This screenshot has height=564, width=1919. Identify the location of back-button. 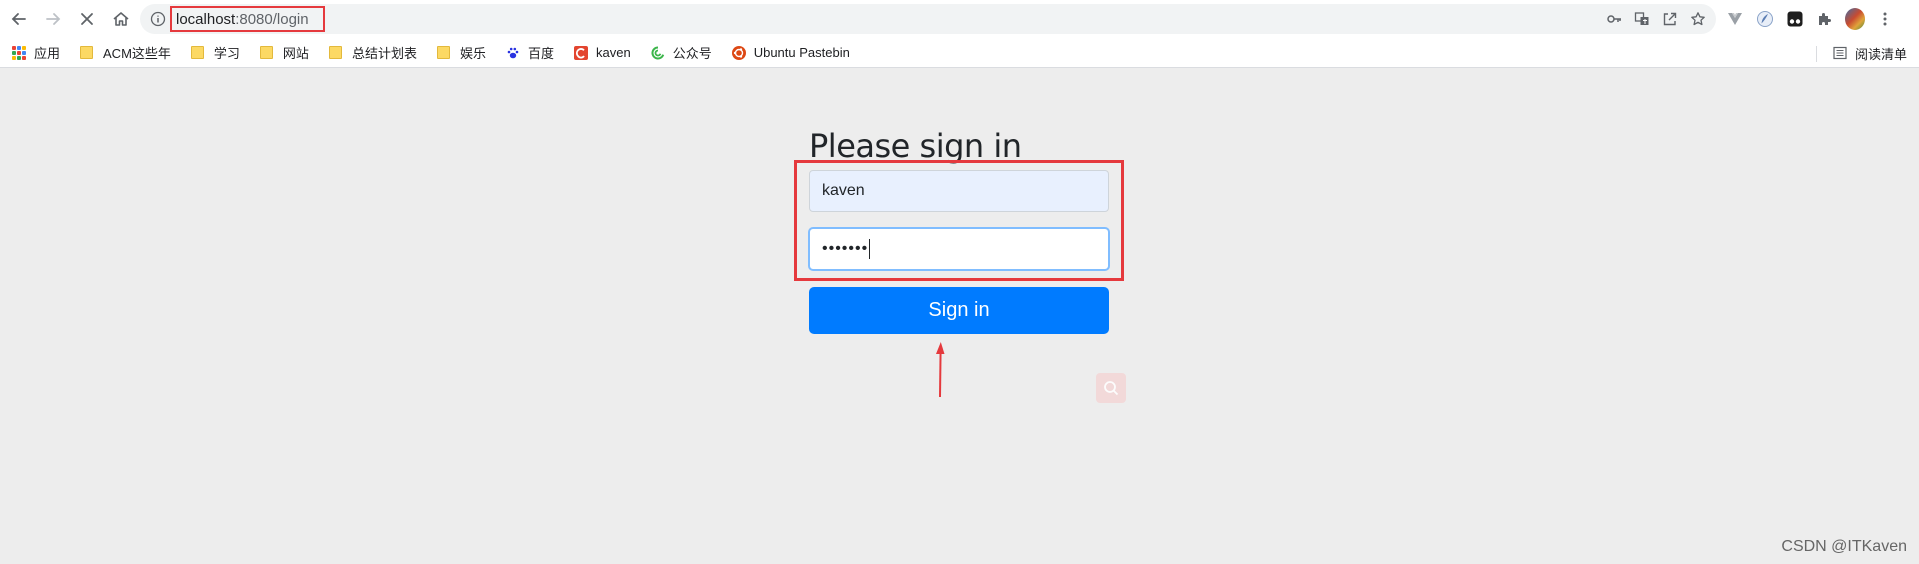
(19, 19).